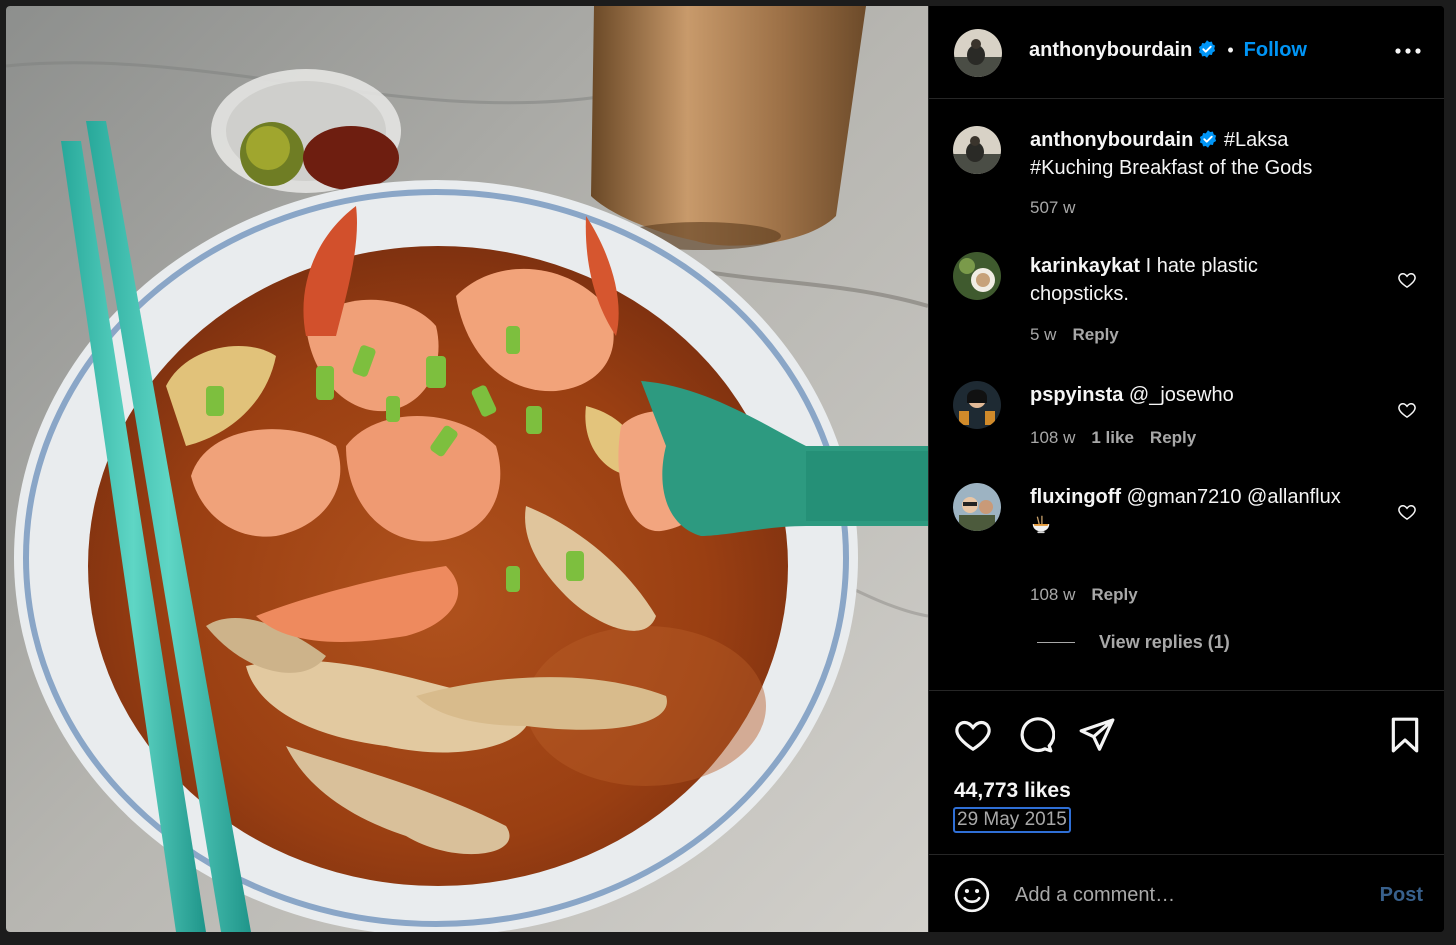  What do you see at coordinates (973, 735) in the screenshot?
I see `heart-icon` at bounding box center [973, 735].